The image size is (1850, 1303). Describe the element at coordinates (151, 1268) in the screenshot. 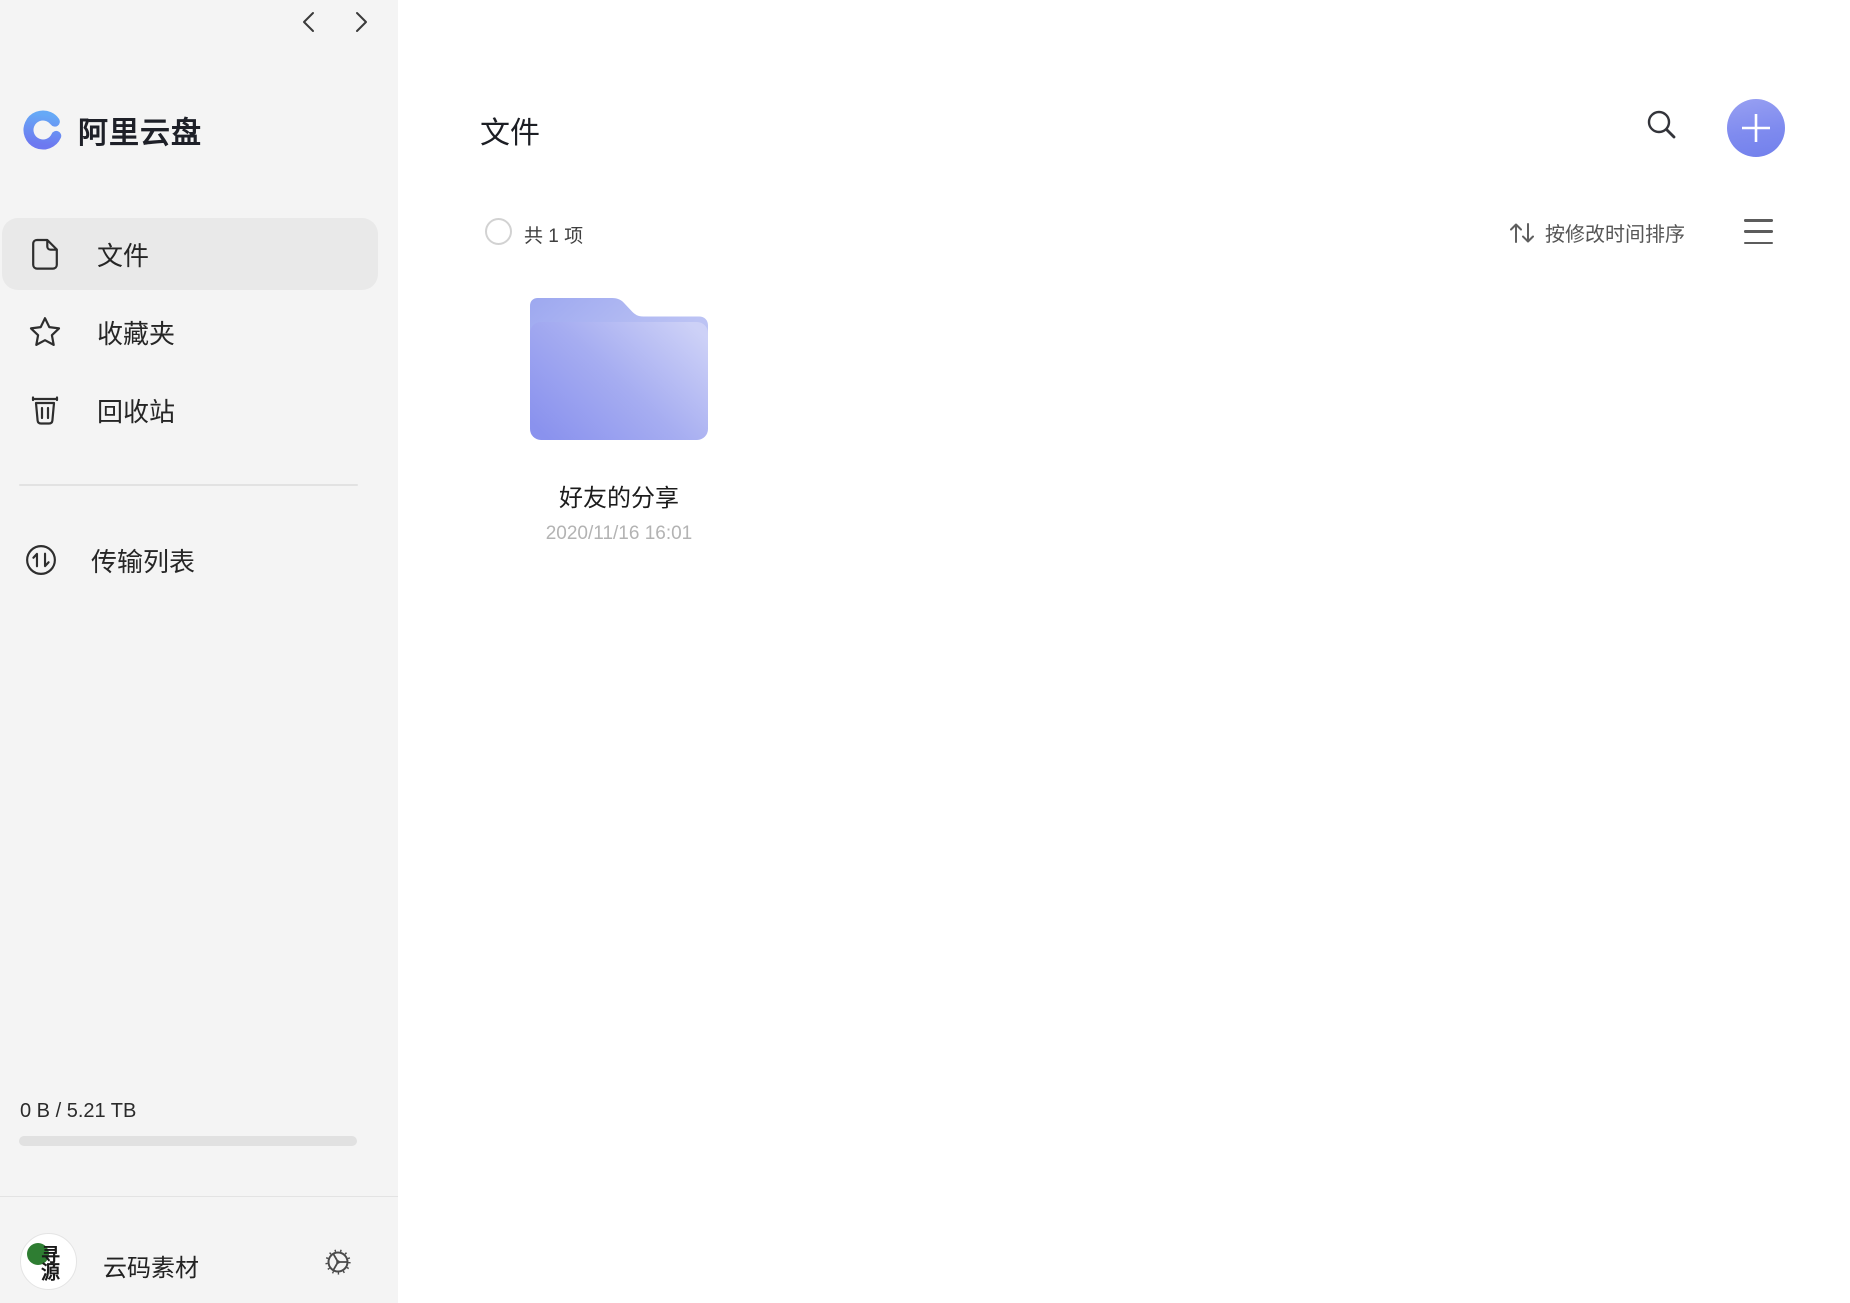

I see `user-name: 云码素材` at that location.